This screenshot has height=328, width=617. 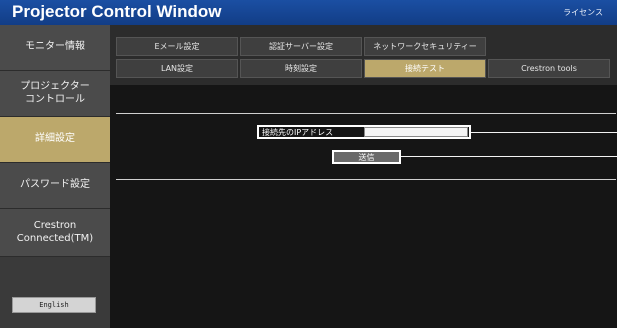 What do you see at coordinates (544, 132) in the screenshot?
I see `ip-callout-line` at bounding box center [544, 132].